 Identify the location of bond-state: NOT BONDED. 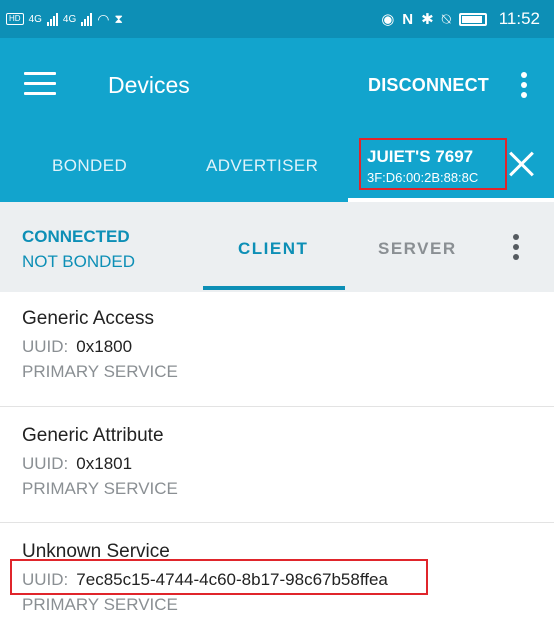
(79, 261).